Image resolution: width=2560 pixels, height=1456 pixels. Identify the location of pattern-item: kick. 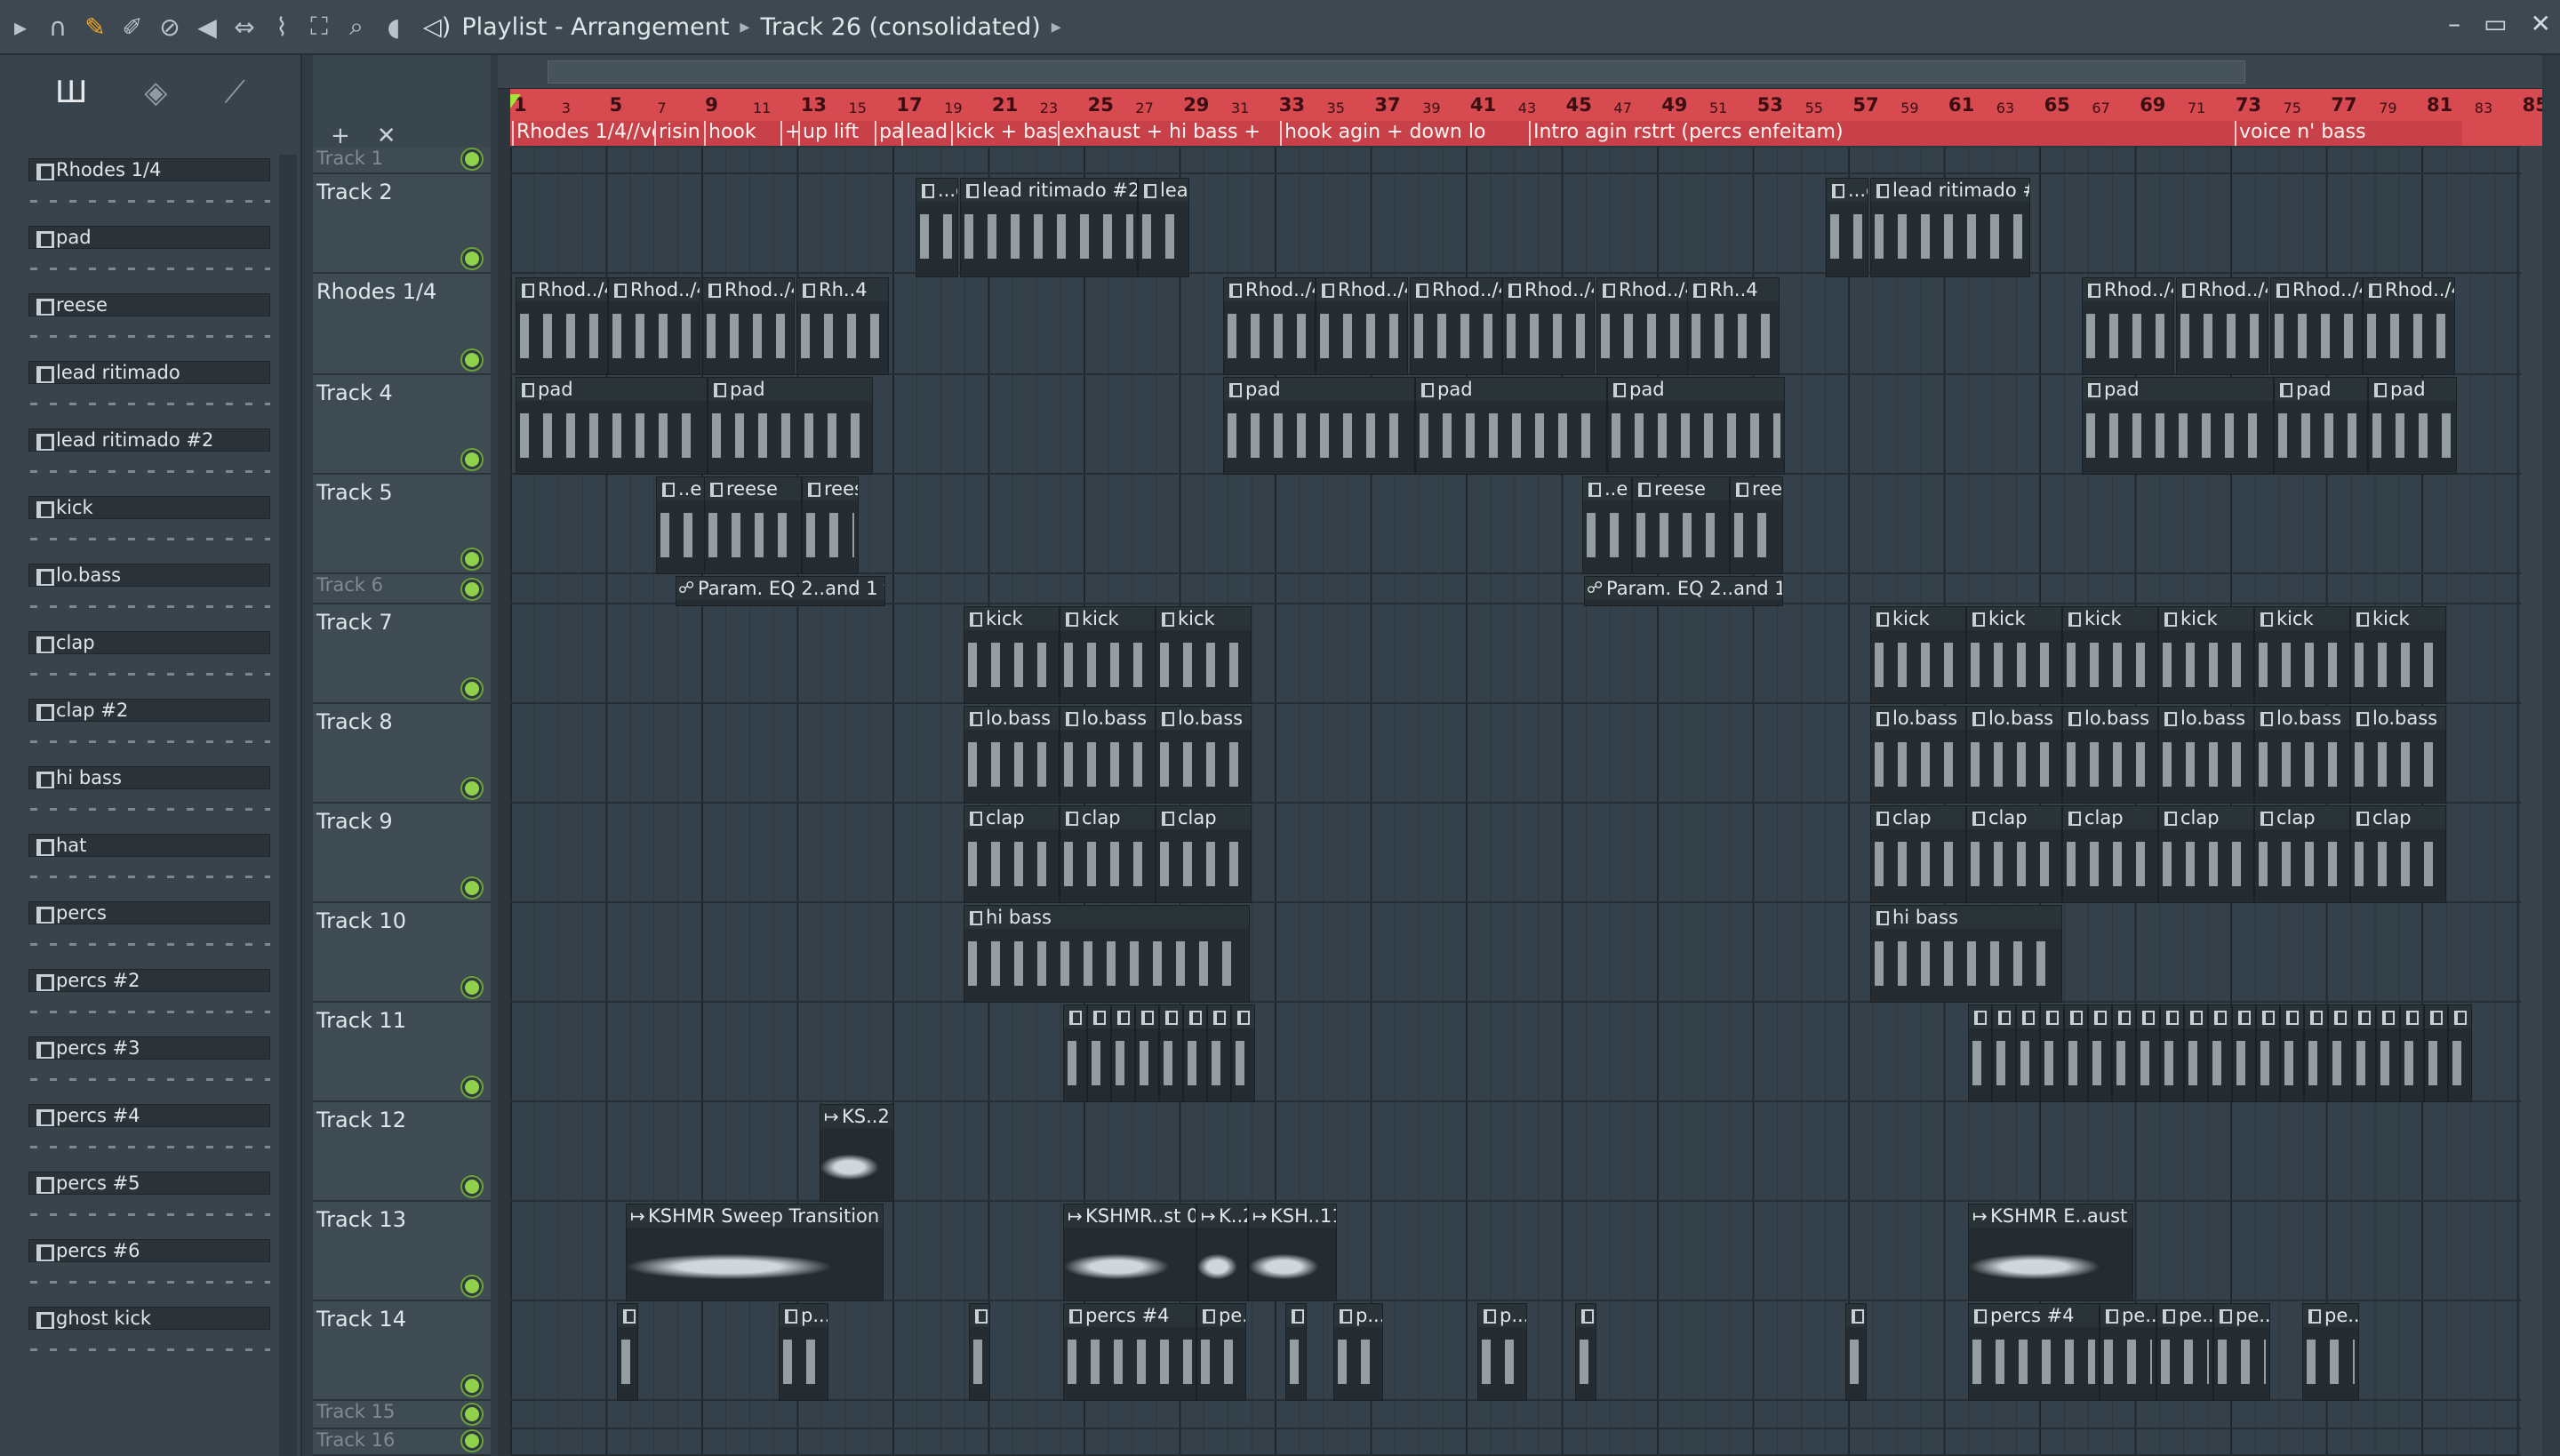
(150, 526).